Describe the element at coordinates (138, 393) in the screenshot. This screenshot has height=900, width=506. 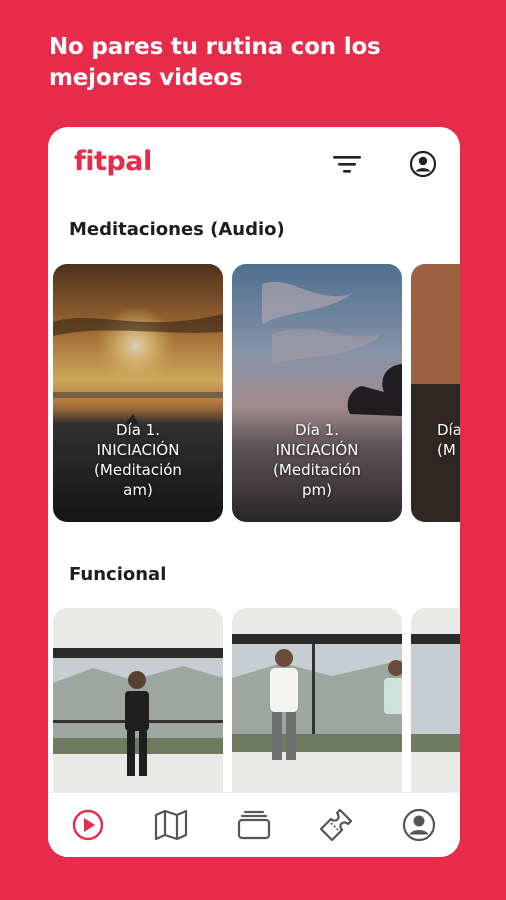
I see `video-card: Día 1. INICIACIÓN (Meditación am)` at that location.